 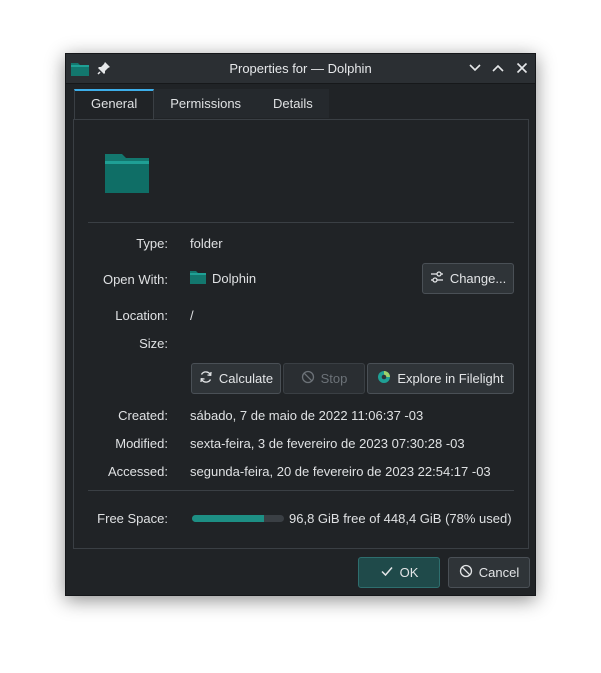 I want to click on filelight-icon, so click(x=384, y=378).